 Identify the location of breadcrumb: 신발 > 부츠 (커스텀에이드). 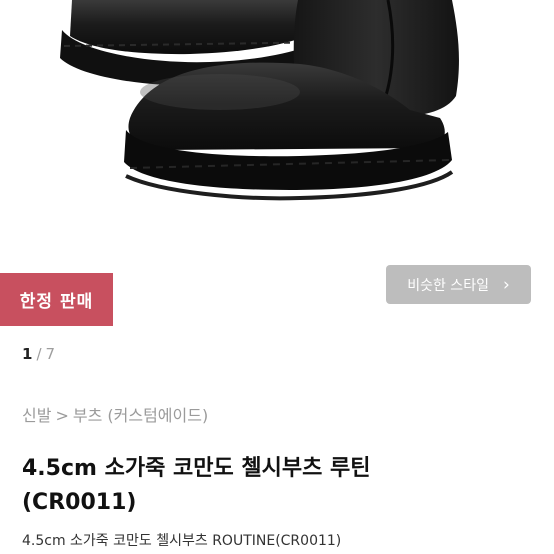
(115, 414).